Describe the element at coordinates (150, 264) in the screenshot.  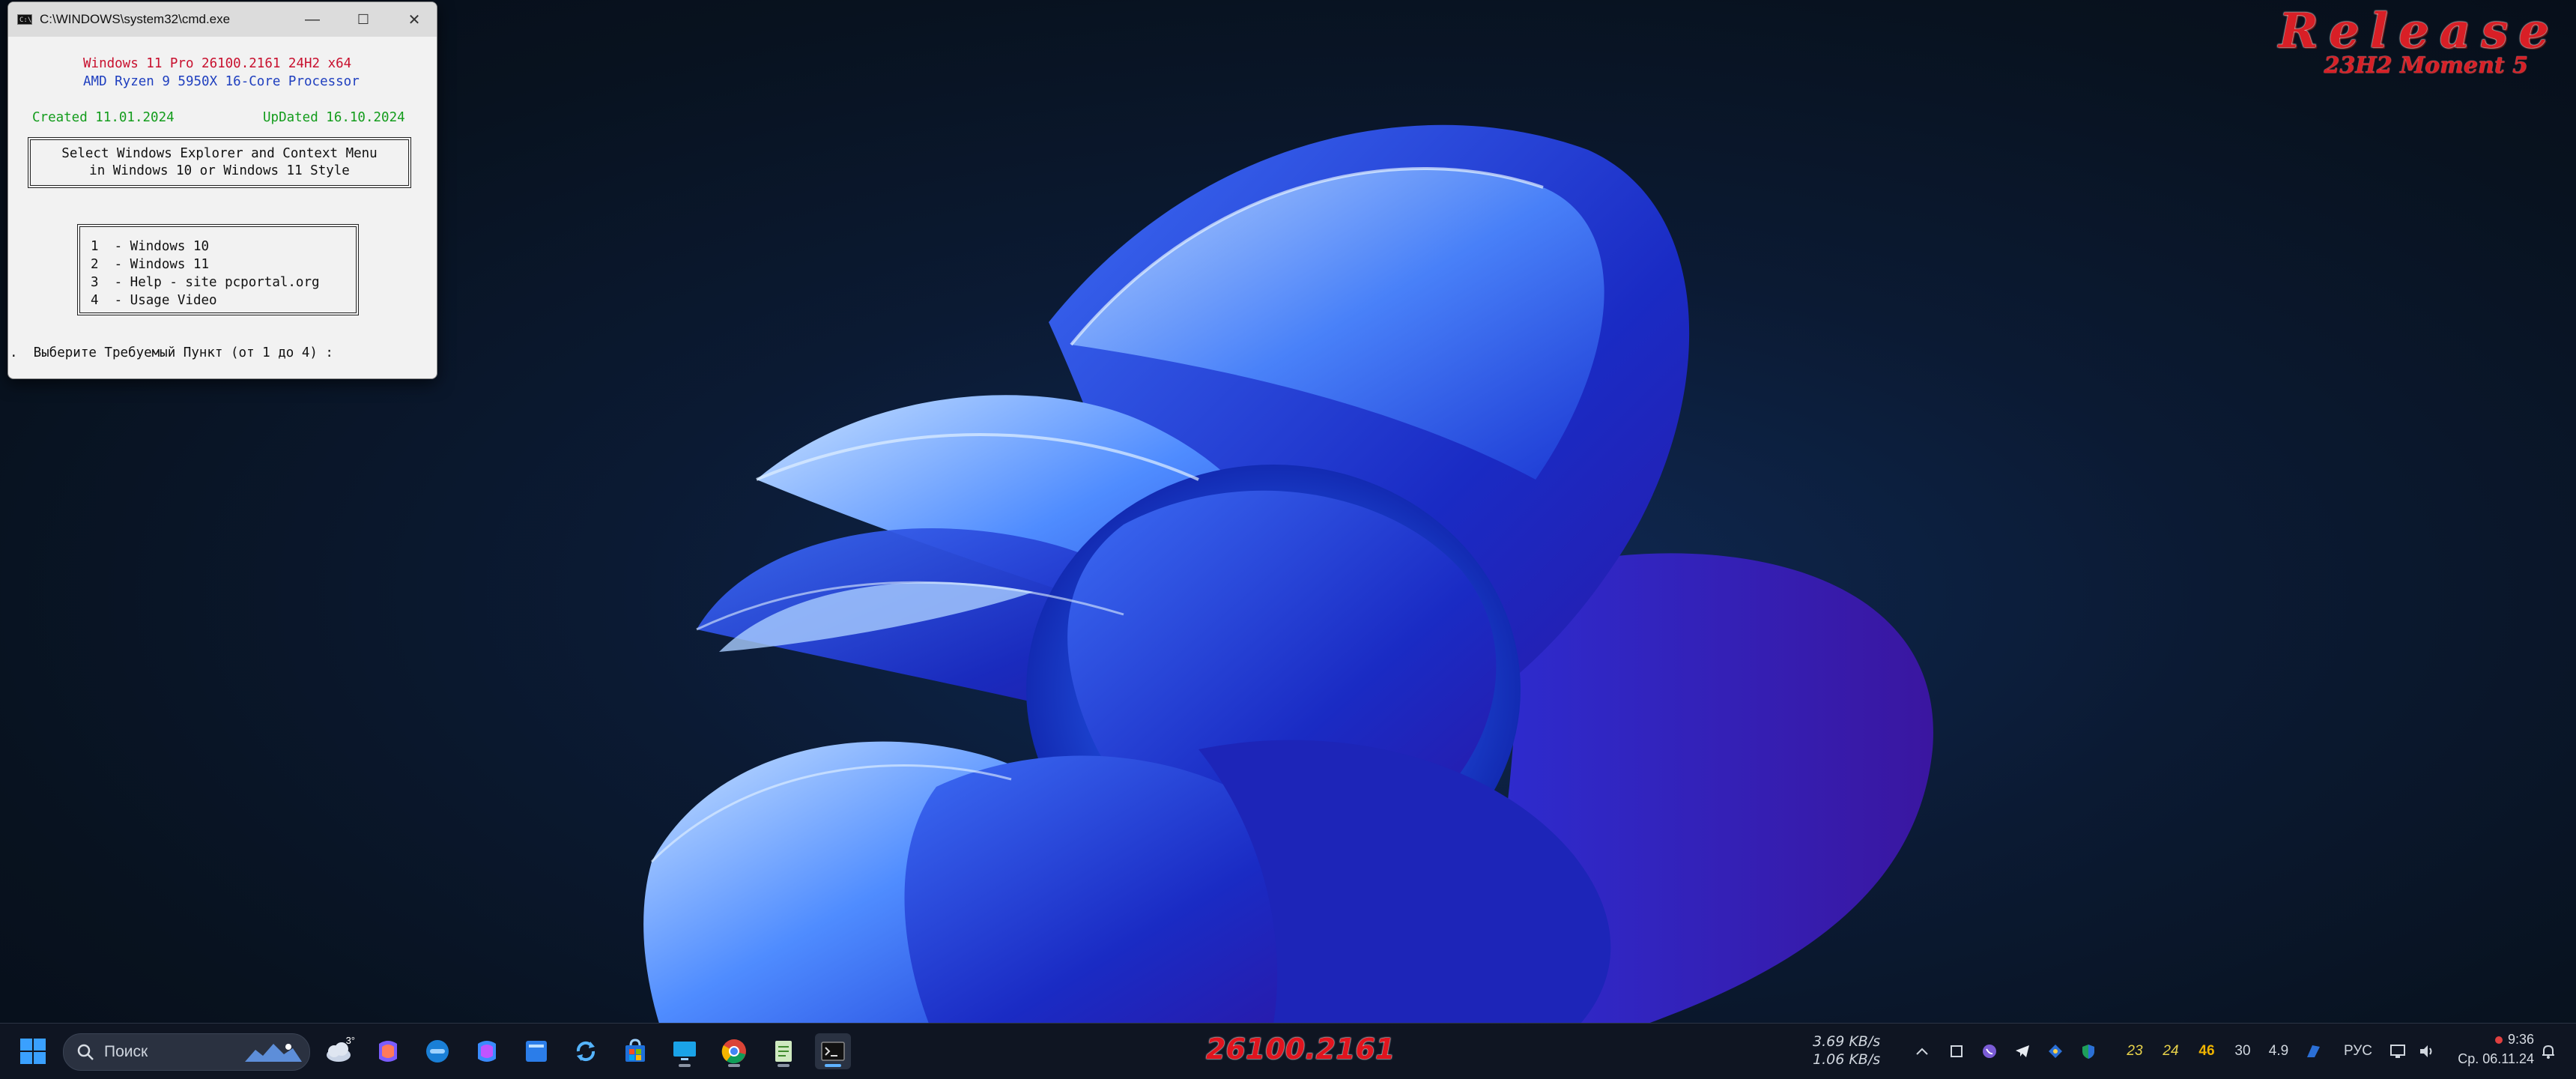
I see `menu-option-2: 2 - Windows 11` at that location.